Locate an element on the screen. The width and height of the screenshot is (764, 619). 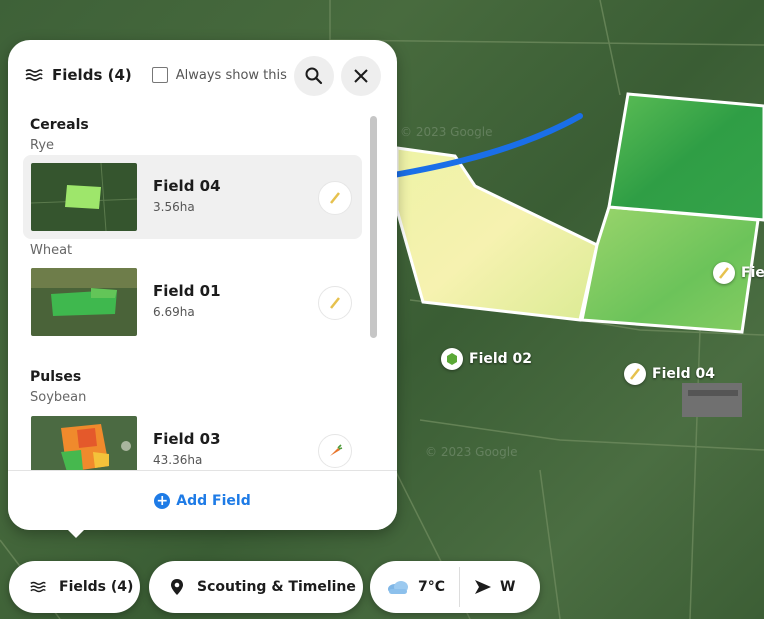
field-area: 6.69ha is located at coordinates (174, 312).